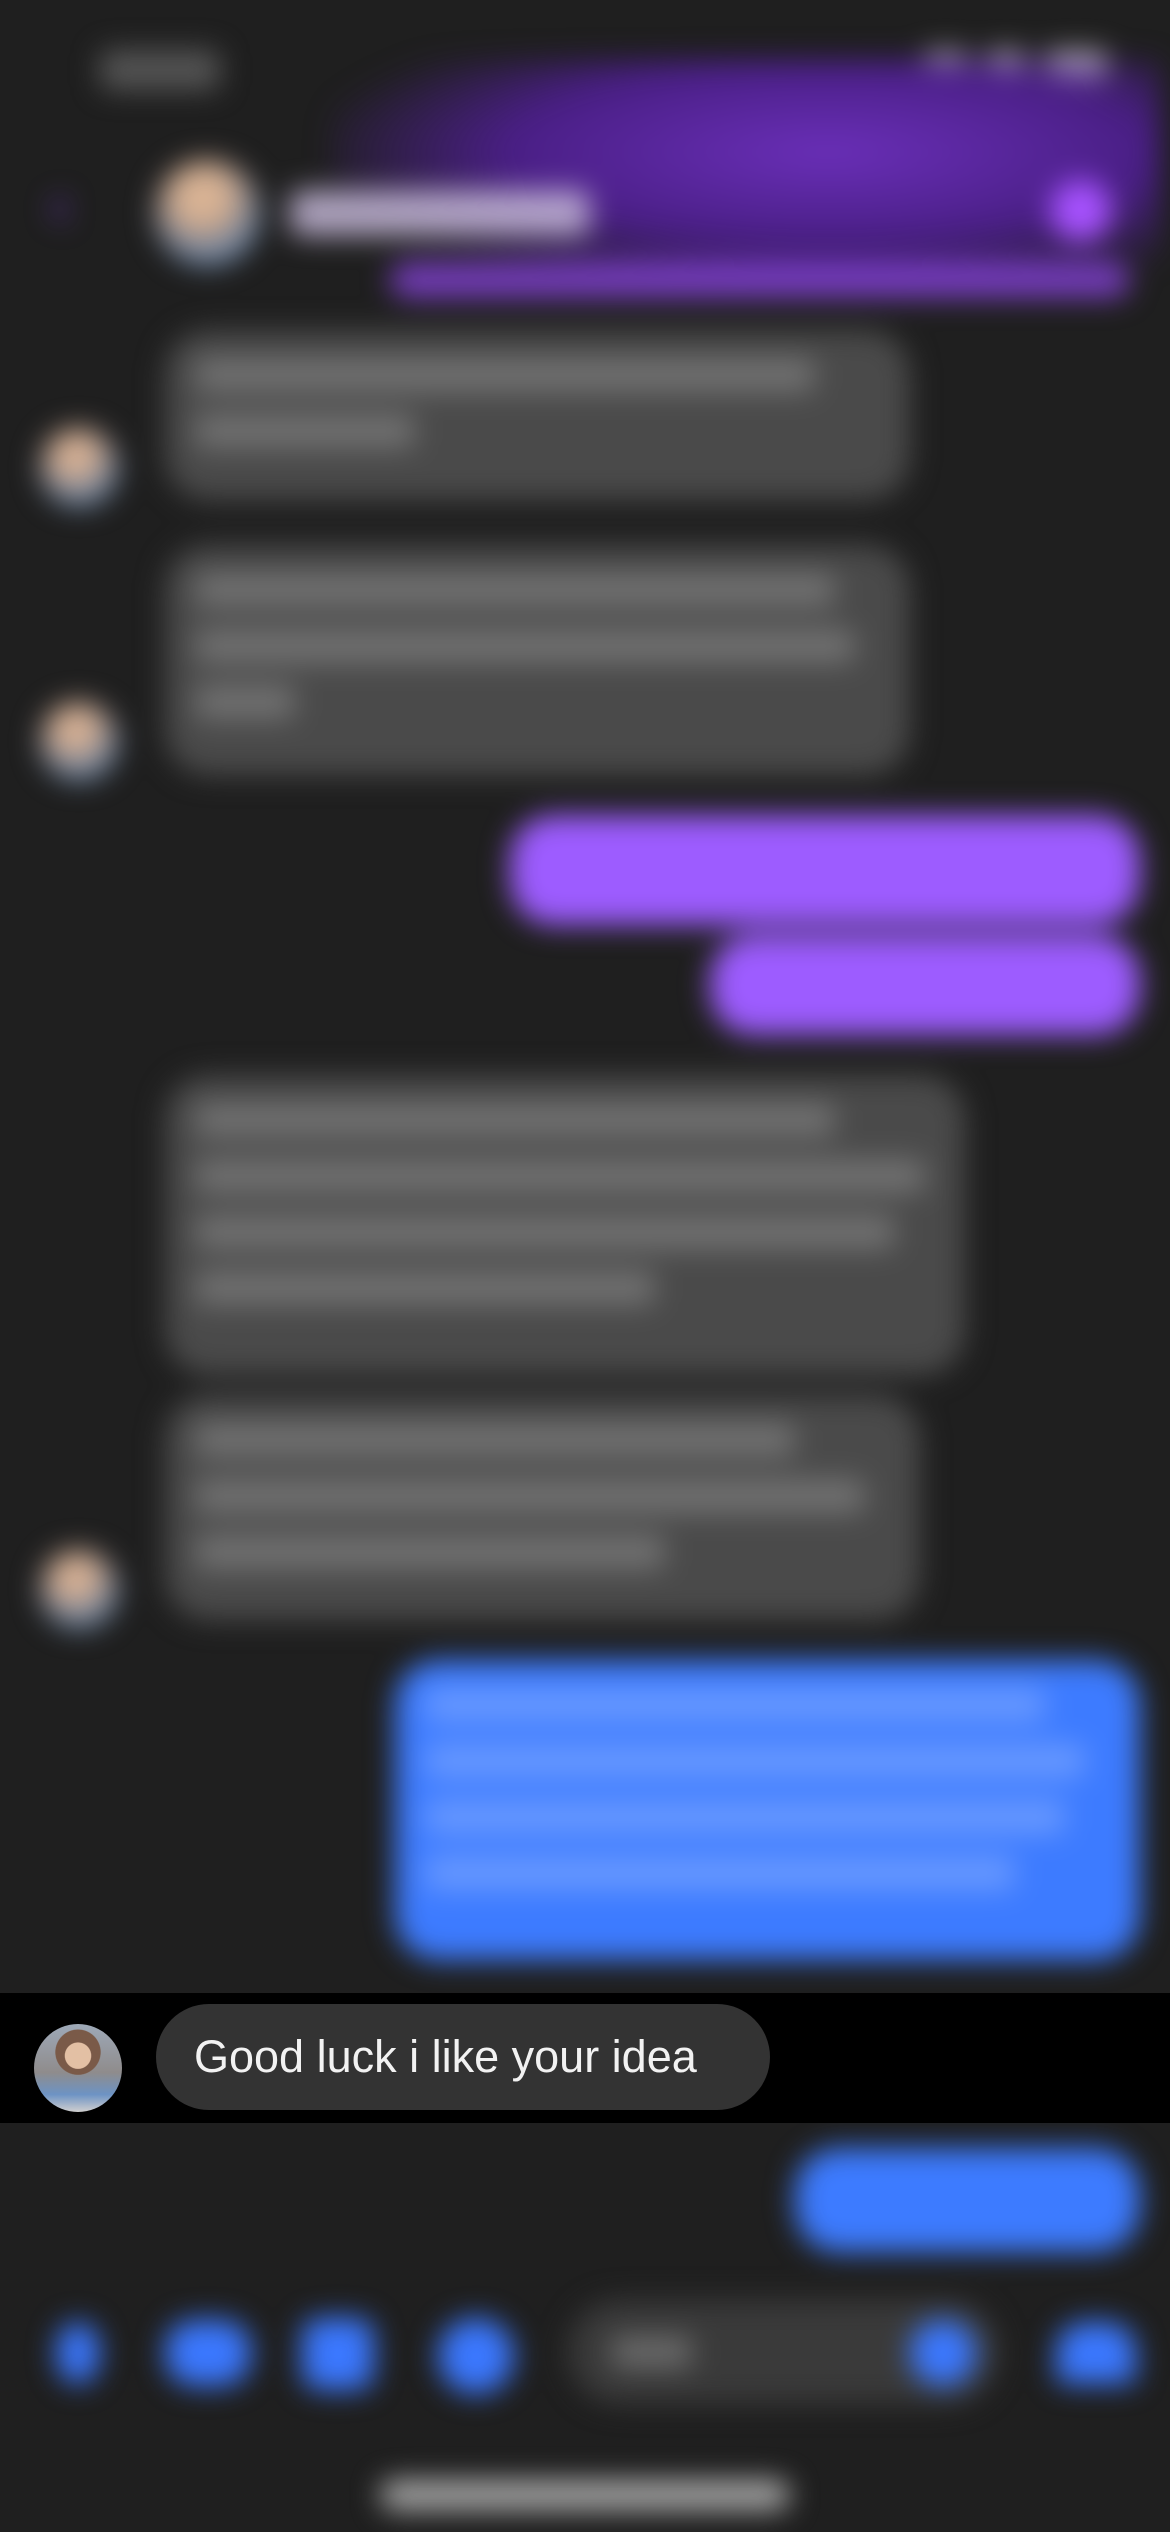  What do you see at coordinates (745, 175) in the screenshot?
I see `header-background` at bounding box center [745, 175].